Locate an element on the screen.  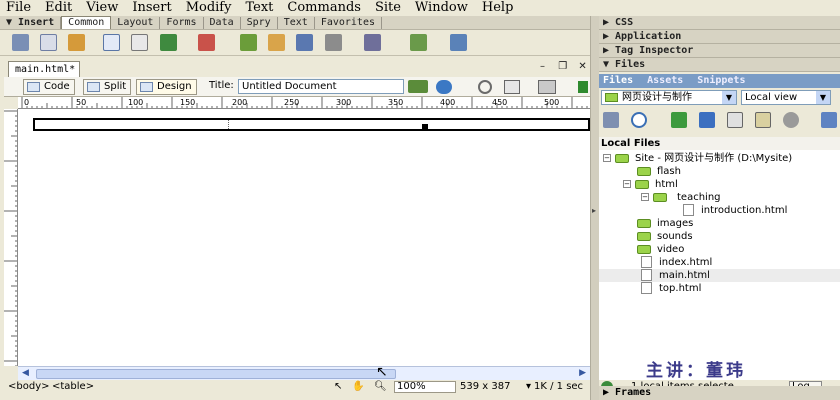
expand-panel-icon is located at coordinates (829, 120).